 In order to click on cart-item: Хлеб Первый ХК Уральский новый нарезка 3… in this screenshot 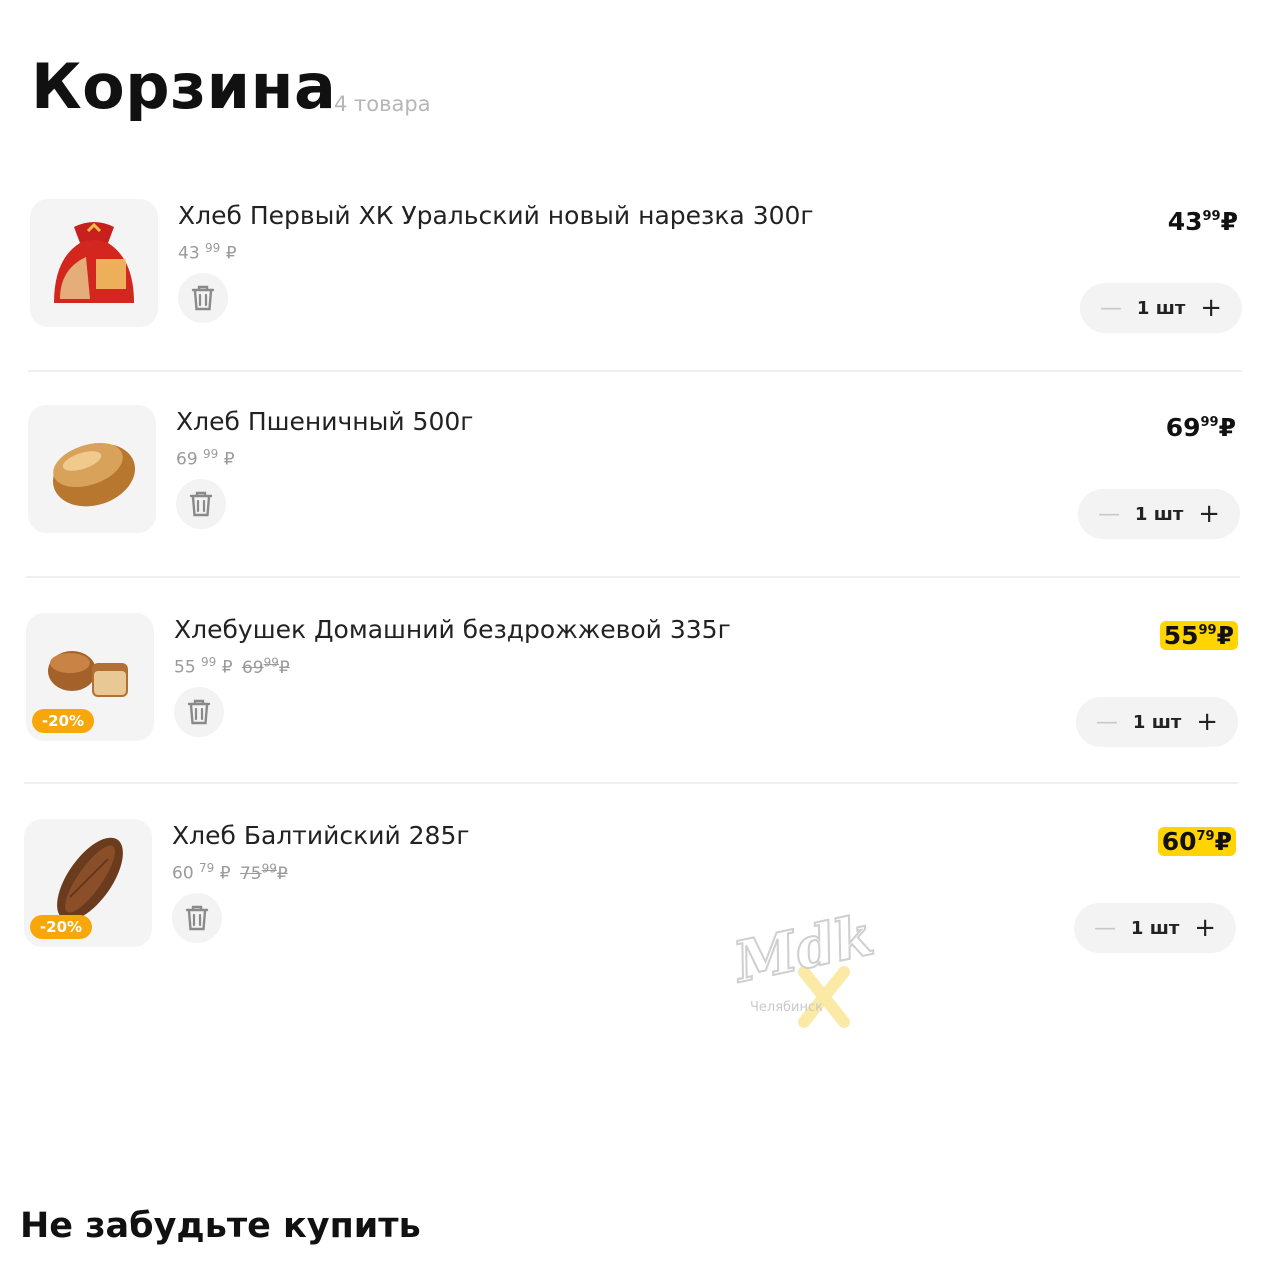, I will do `click(636, 279)`.